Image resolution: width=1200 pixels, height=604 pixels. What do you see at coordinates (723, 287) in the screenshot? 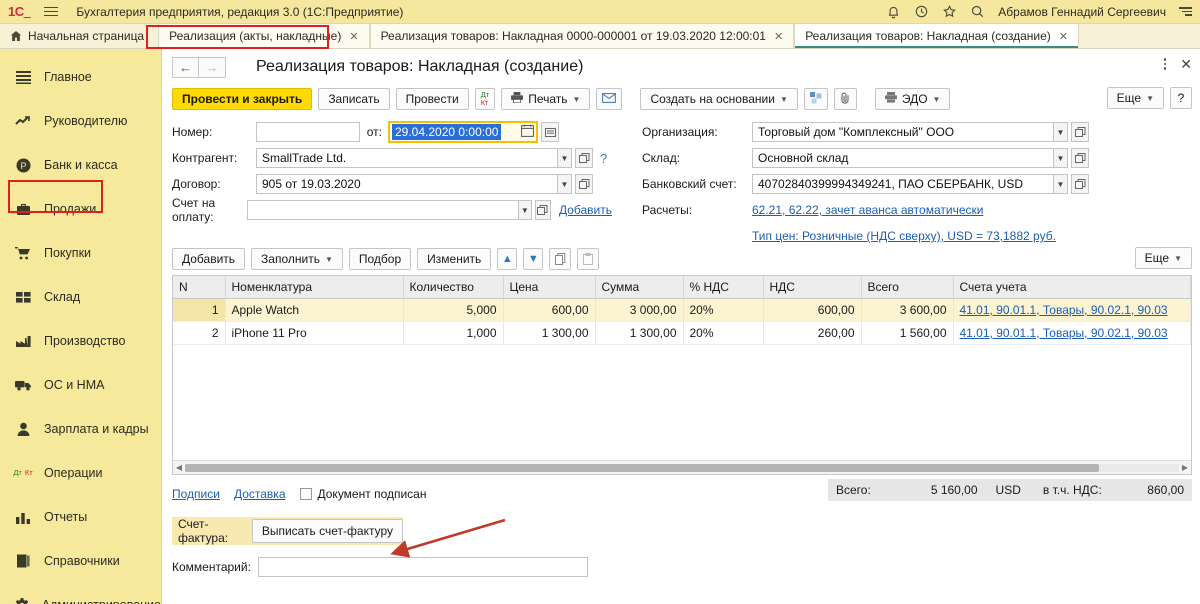
I see `column-header-vat-rate: % НДС` at bounding box center [723, 287].